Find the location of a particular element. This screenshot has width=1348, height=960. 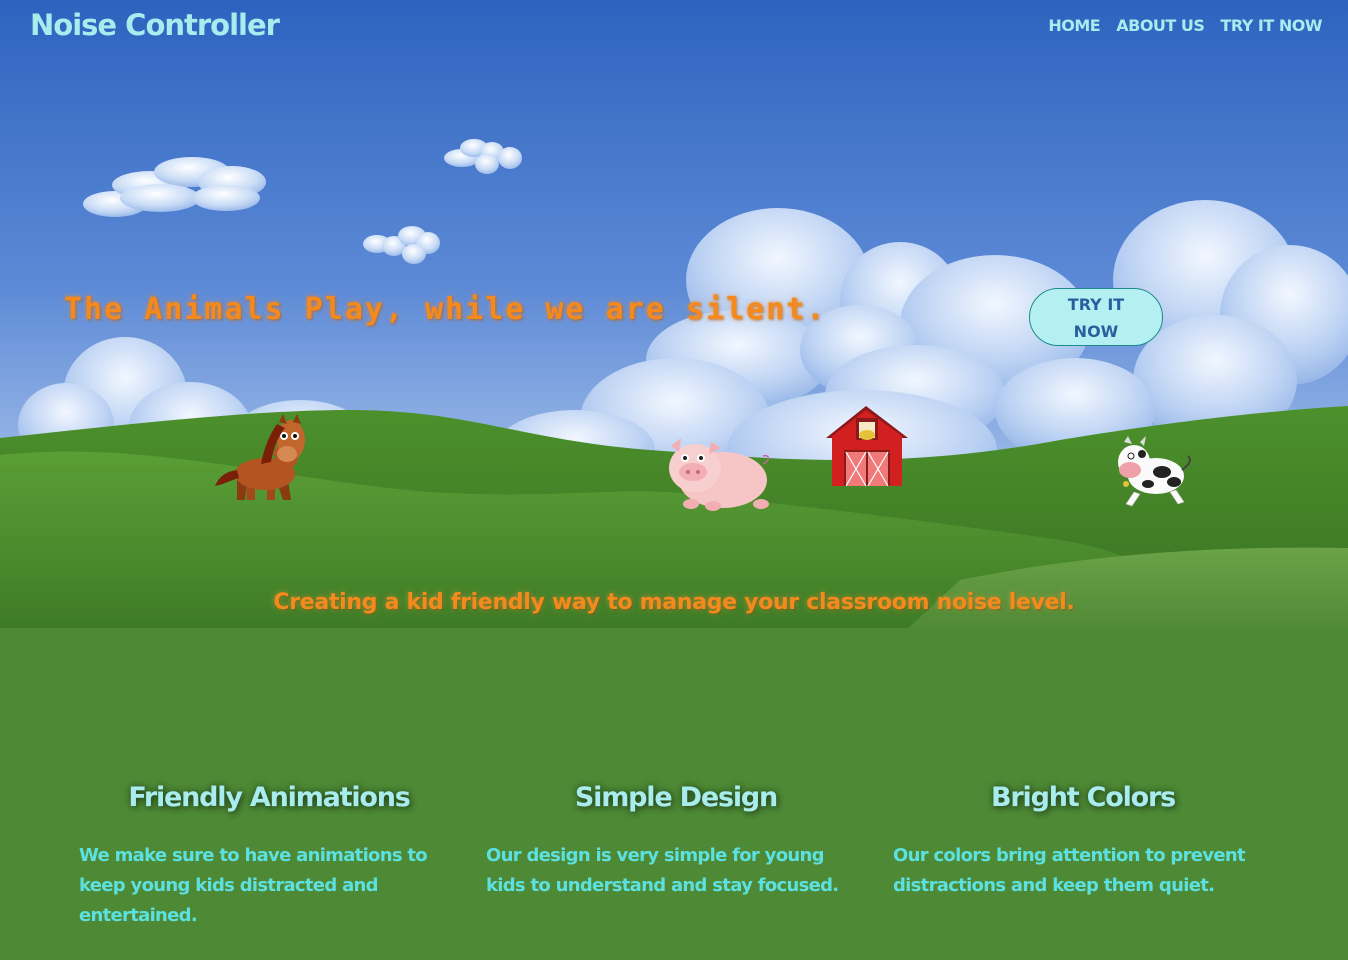

nav-link-about-us: ABOUT US is located at coordinates (1160, 25).